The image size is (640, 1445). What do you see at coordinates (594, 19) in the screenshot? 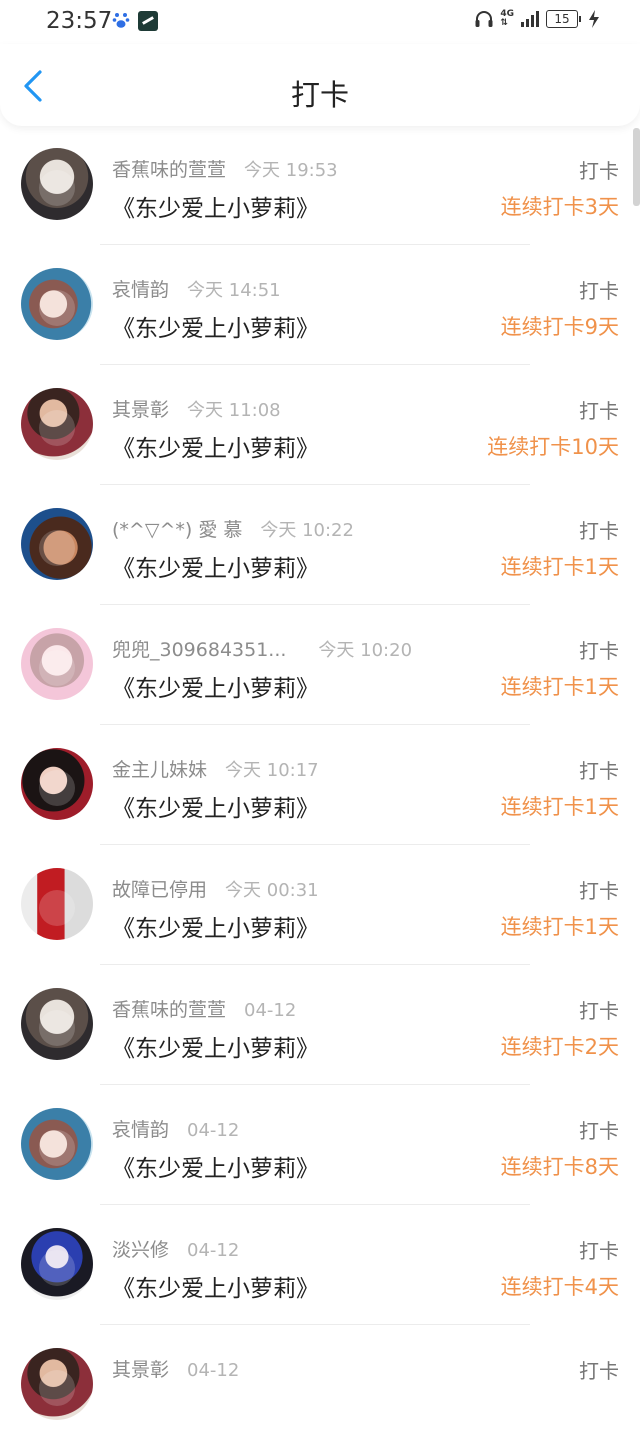
I see `charging-icon` at bounding box center [594, 19].